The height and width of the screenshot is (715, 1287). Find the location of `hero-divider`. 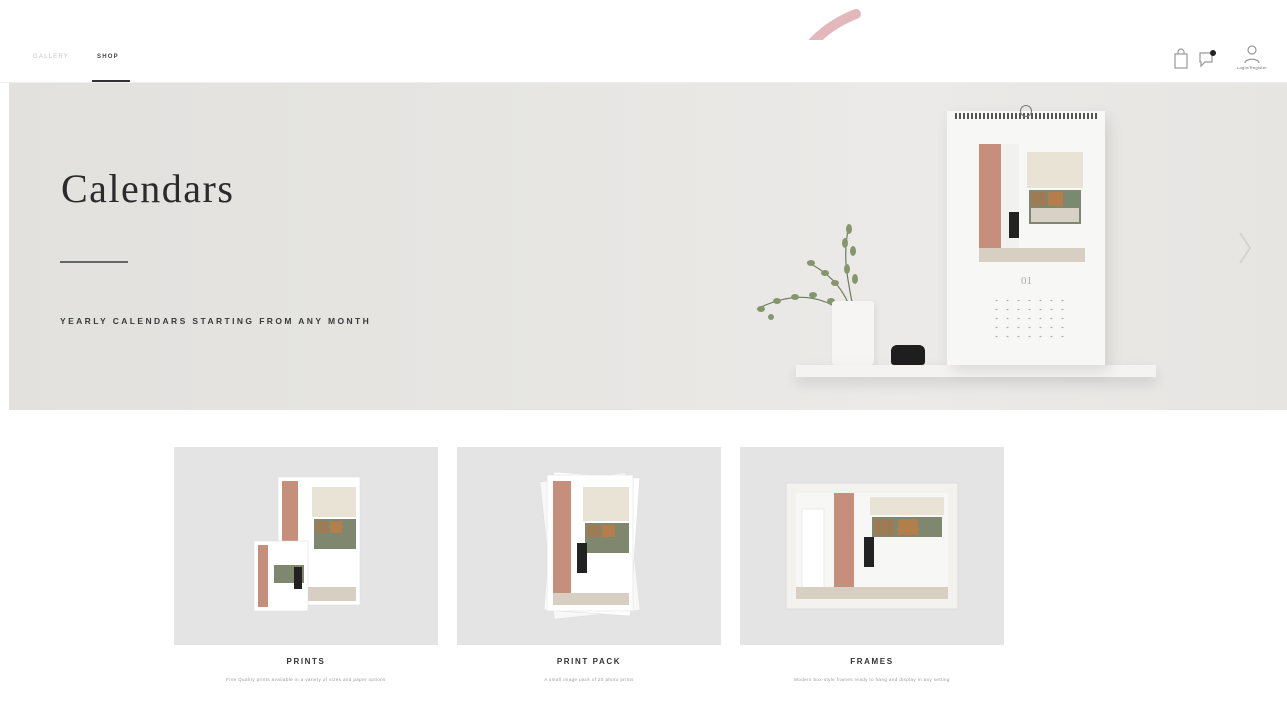

hero-divider is located at coordinates (94, 262).